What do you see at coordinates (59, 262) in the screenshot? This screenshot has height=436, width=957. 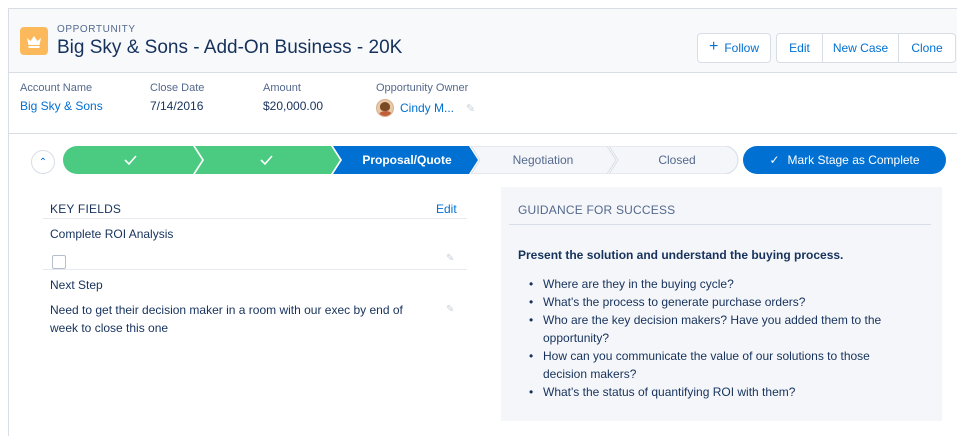 I see `roi-analysis-checkbox` at bounding box center [59, 262].